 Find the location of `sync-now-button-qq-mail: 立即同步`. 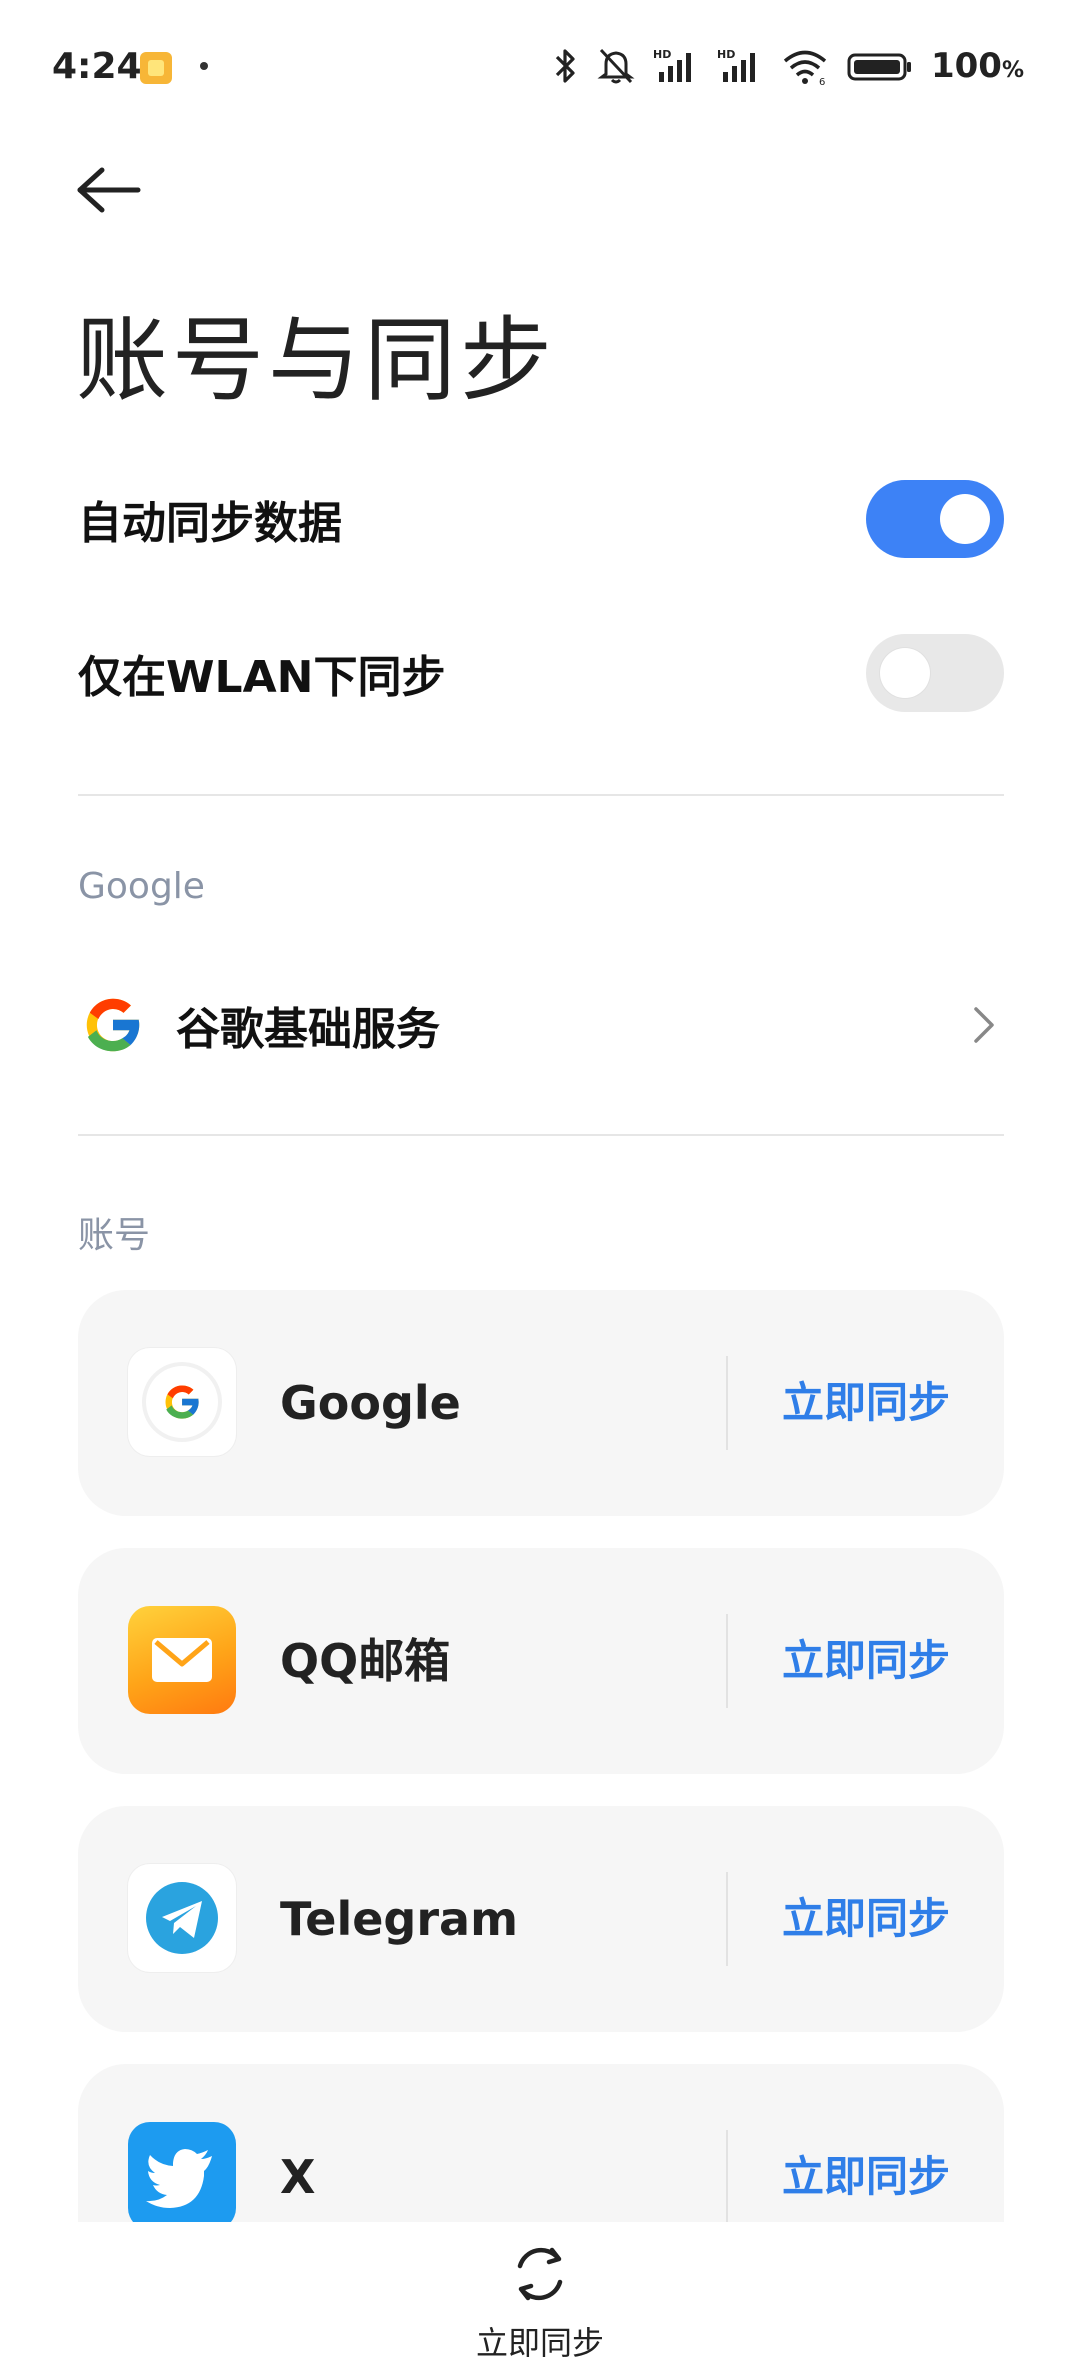

sync-now-button-qq-mail: 立即同步 is located at coordinates (866, 1661).